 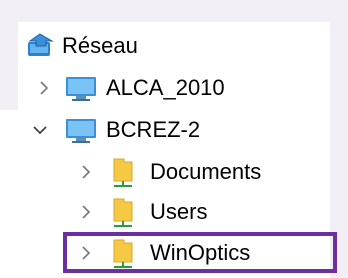 What do you see at coordinates (100, 45) in the screenshot?
I see `tree-item-label: Réseau` at bounding box center [100, 45].